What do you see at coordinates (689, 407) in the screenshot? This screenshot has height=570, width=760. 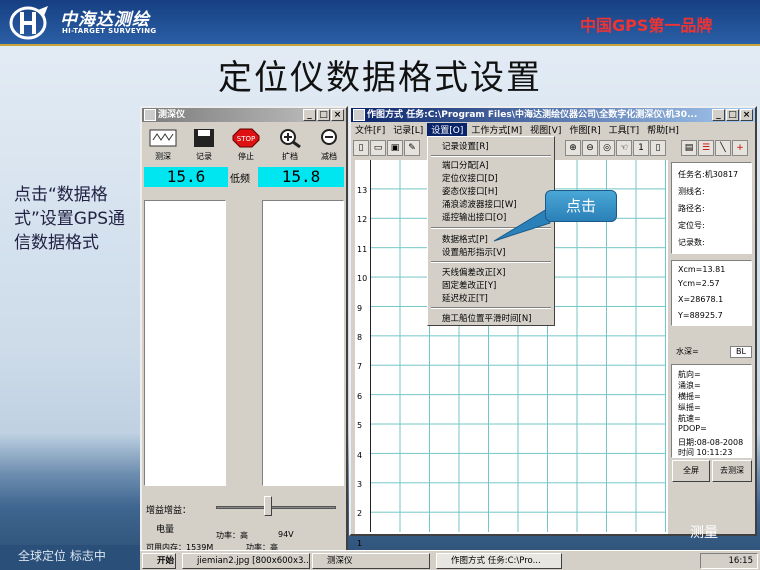 I see `pitch-value: 纵摇=` at bounding box center [689, 407].